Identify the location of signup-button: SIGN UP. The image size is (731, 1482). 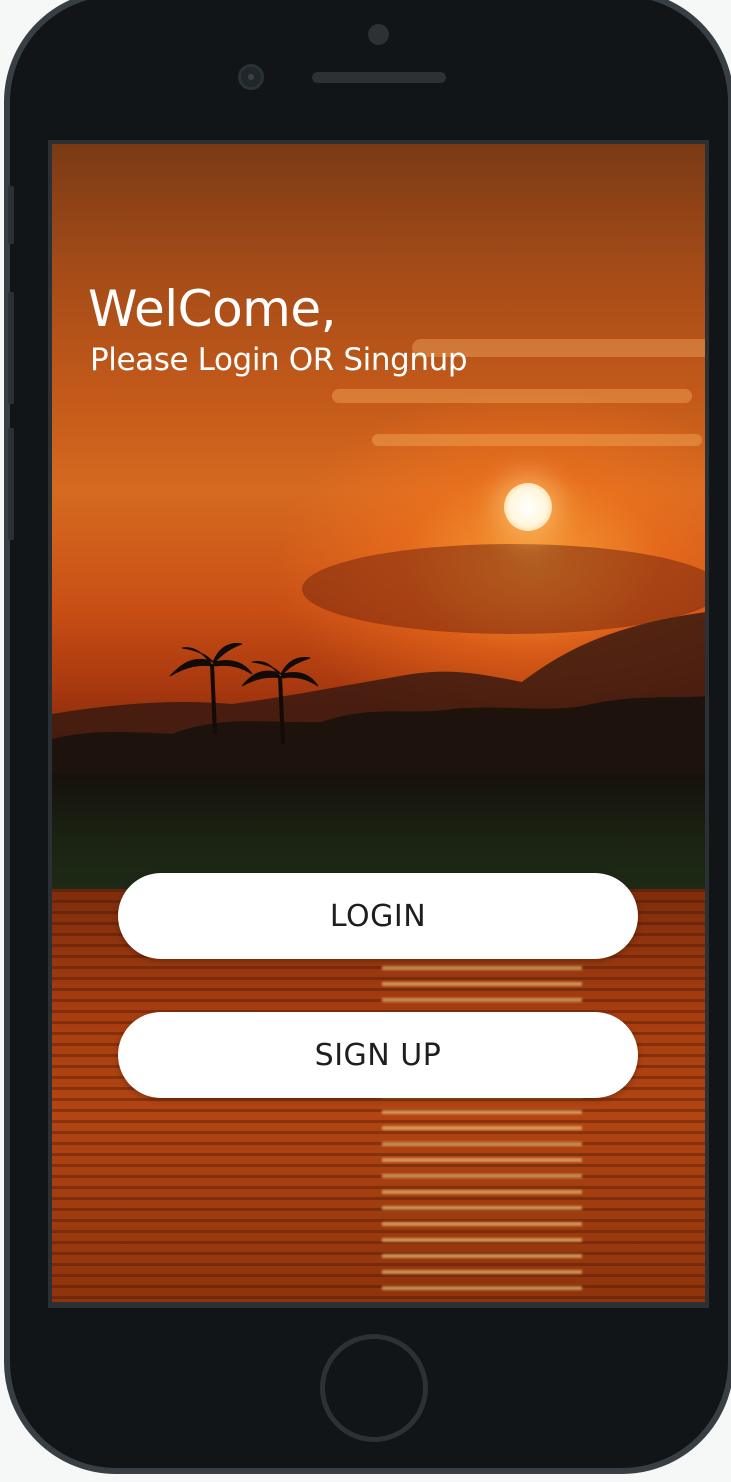
(378, 1055).